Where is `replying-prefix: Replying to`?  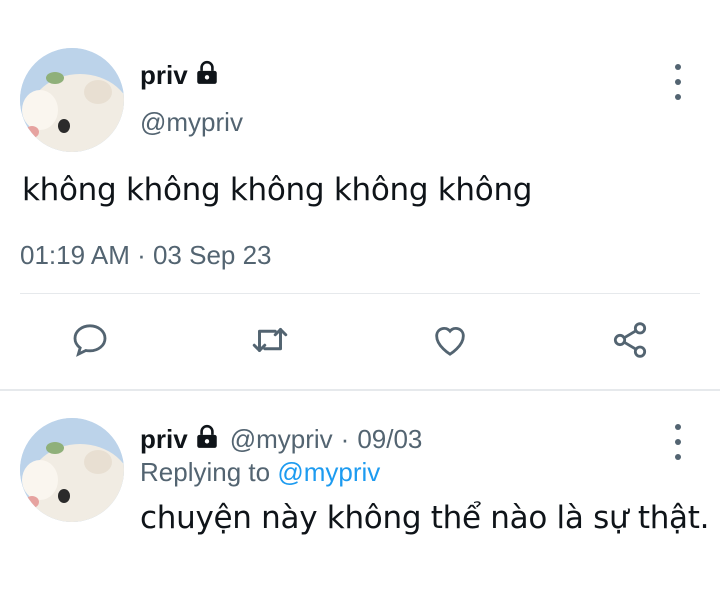
replying-prefix: Replying to is located at coordinates (205, 472).